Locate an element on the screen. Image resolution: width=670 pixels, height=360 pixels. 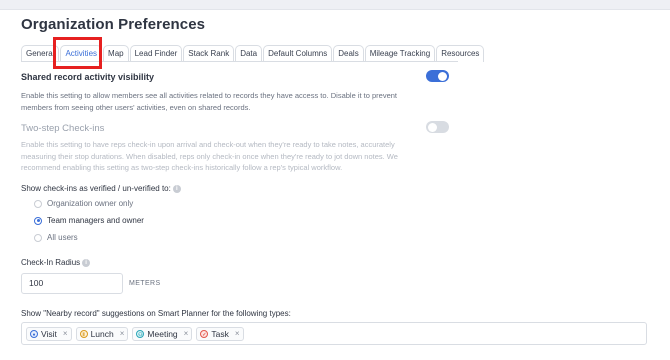
radius-label: Check-In Radius i is located at coordinates (56, 262).